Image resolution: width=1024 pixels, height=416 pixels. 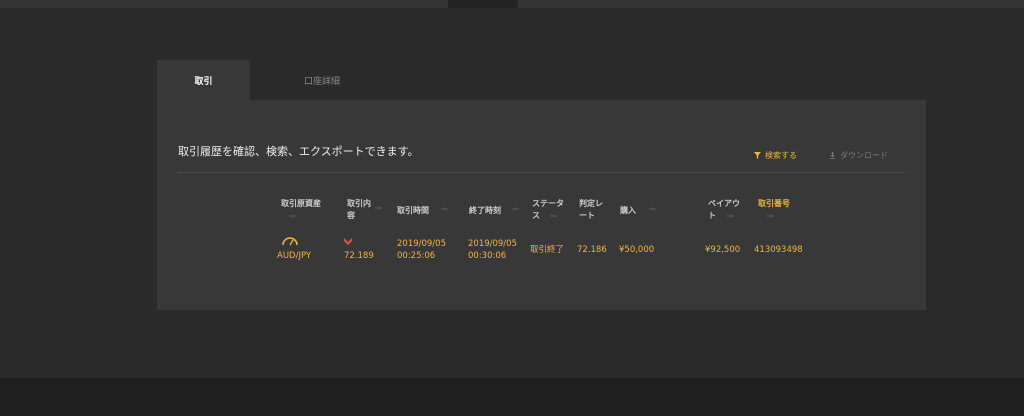 What do you see at coordinates (421, 250) in the screenshot?
I see `cell-time: 2019/09/05 00:25:06` at bounding box center [421, 250].